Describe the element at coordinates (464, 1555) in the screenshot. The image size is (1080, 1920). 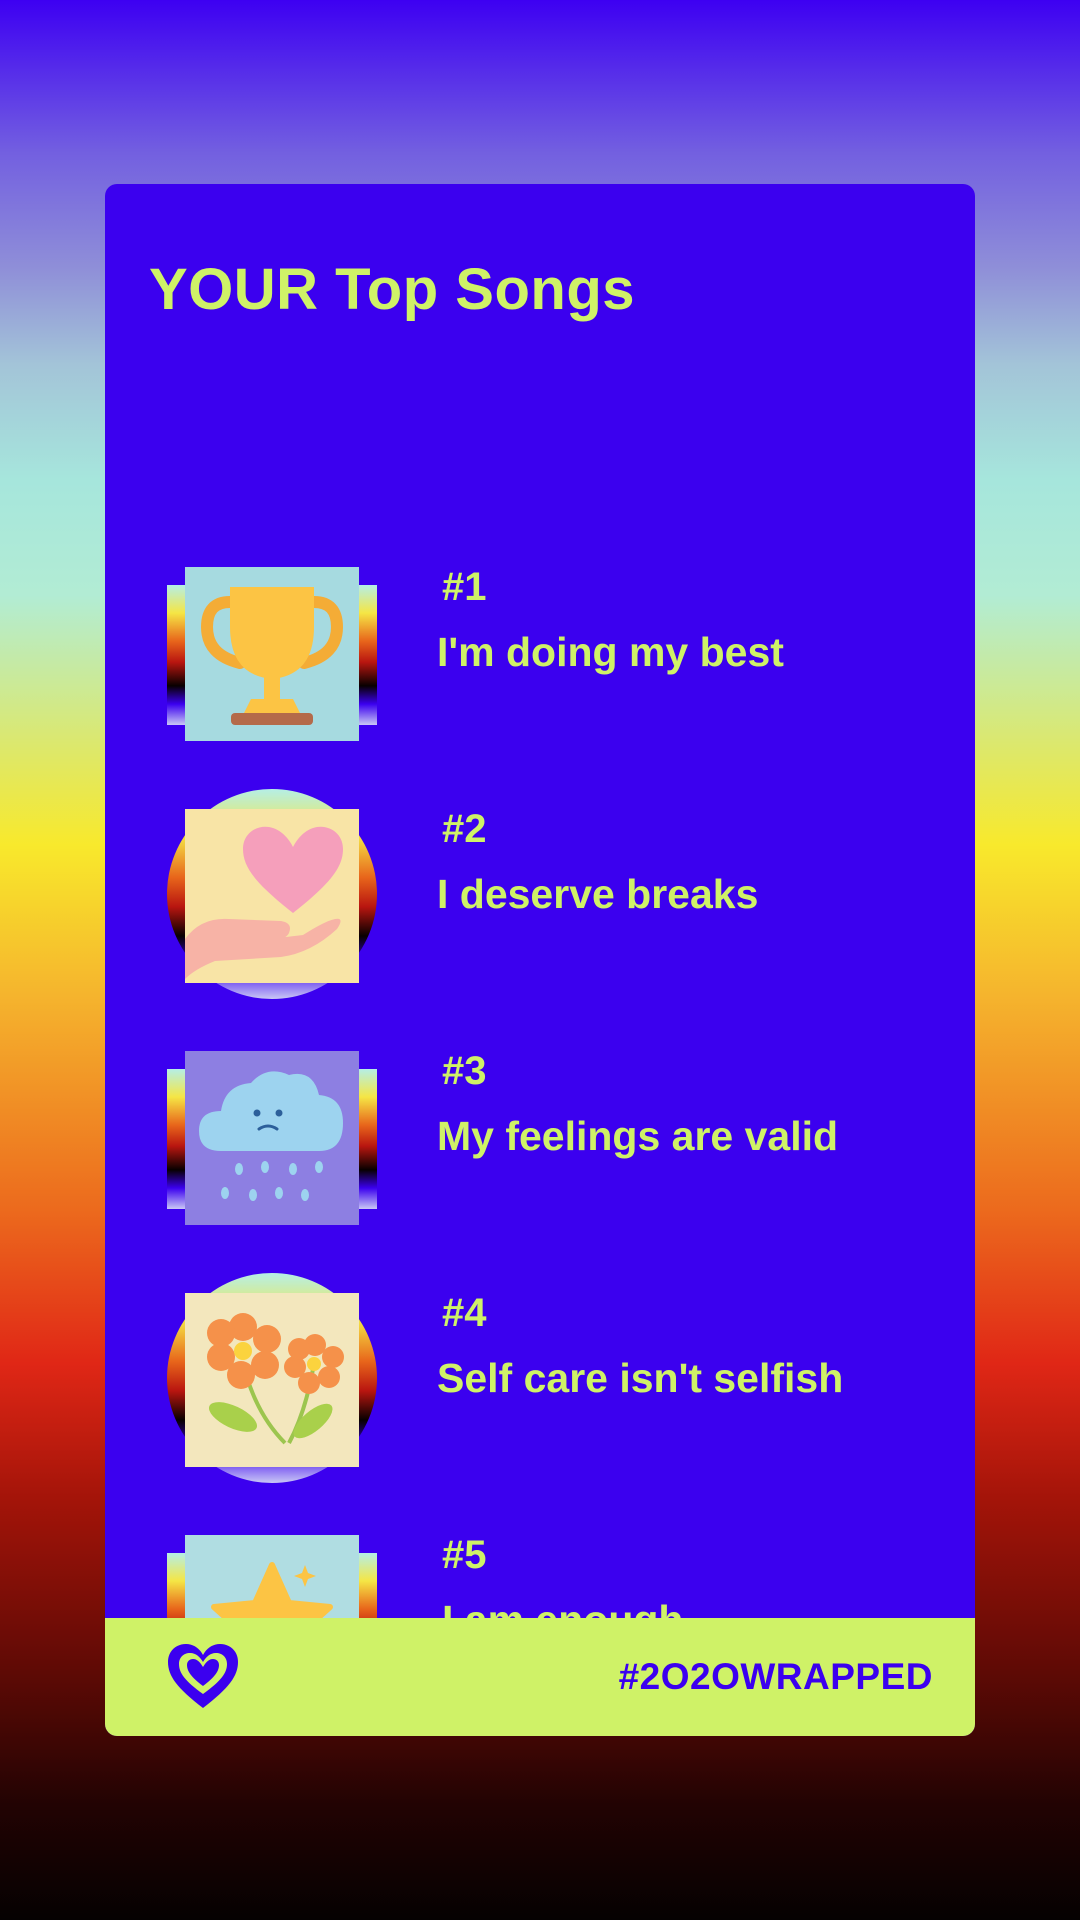
I see `song-rank: #5` at that location.